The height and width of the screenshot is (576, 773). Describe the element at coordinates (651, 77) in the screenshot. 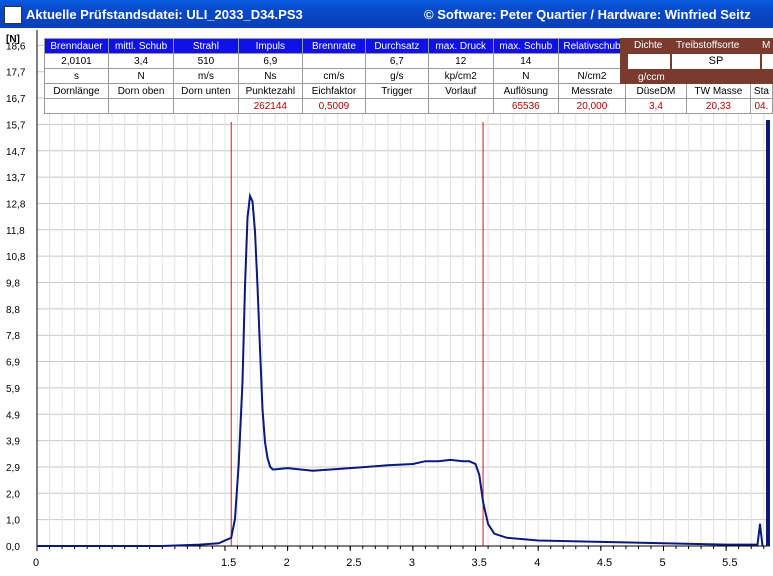

I see `density-unit: g/ccm` at that location.